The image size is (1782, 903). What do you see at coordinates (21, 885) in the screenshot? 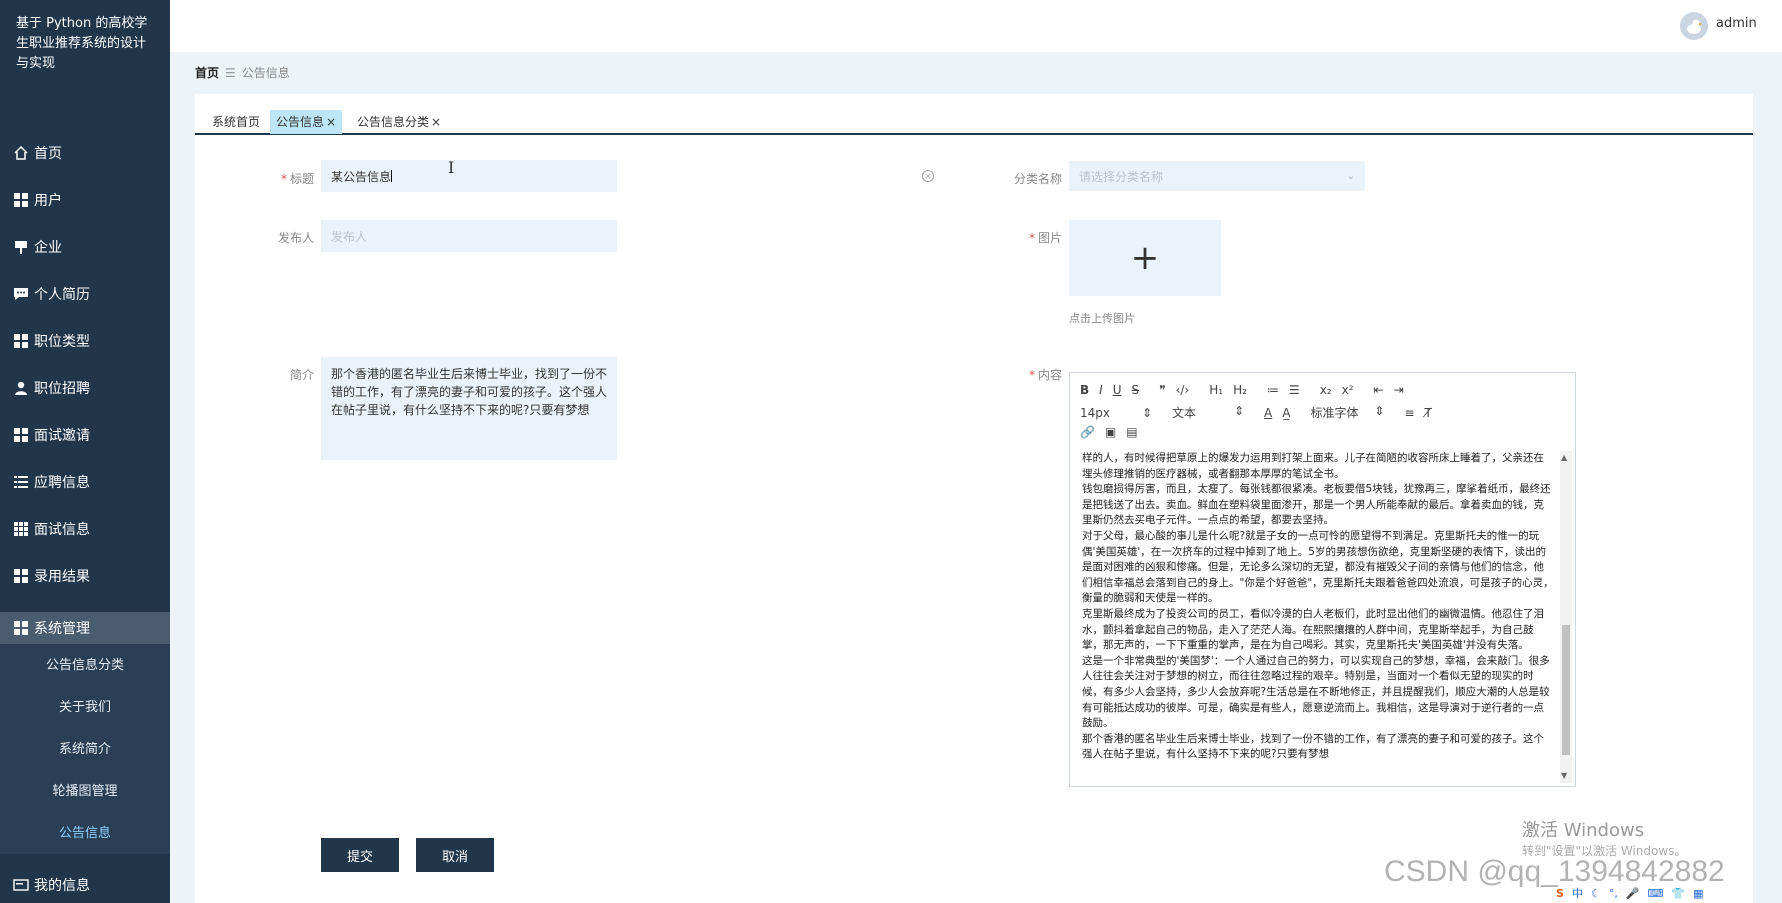
I see `card-icon` at bounding box center [21, 885].